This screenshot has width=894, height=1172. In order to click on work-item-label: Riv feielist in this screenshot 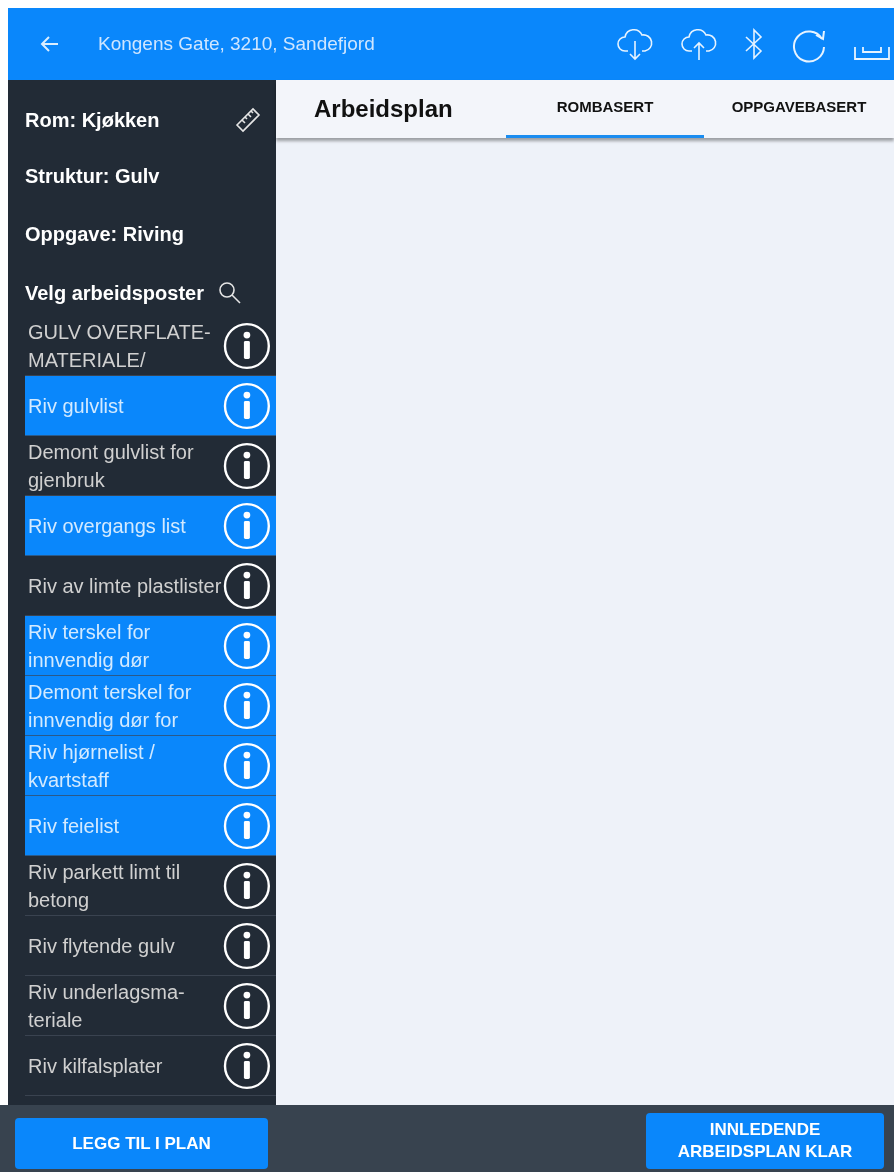, I will do `click(74, 826)`.